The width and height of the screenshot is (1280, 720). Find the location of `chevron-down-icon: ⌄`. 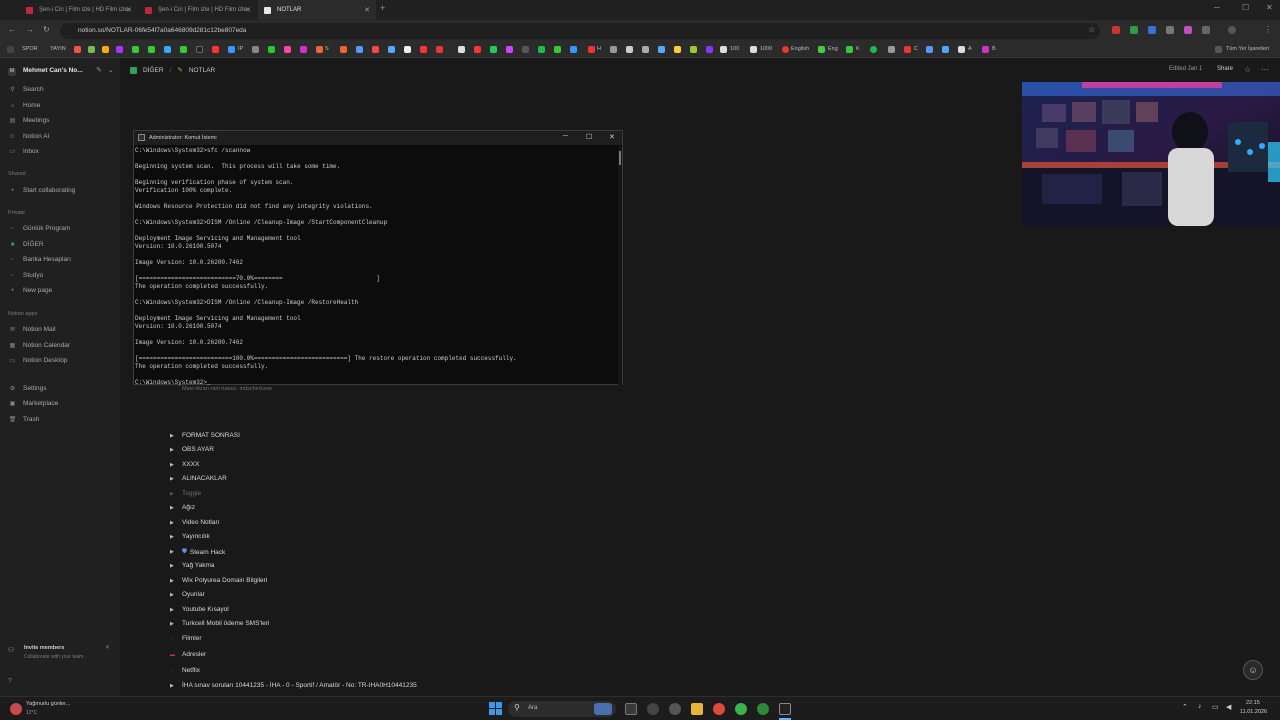

chevron-down-icon: ⌄ is located at coordinates (111, 70).